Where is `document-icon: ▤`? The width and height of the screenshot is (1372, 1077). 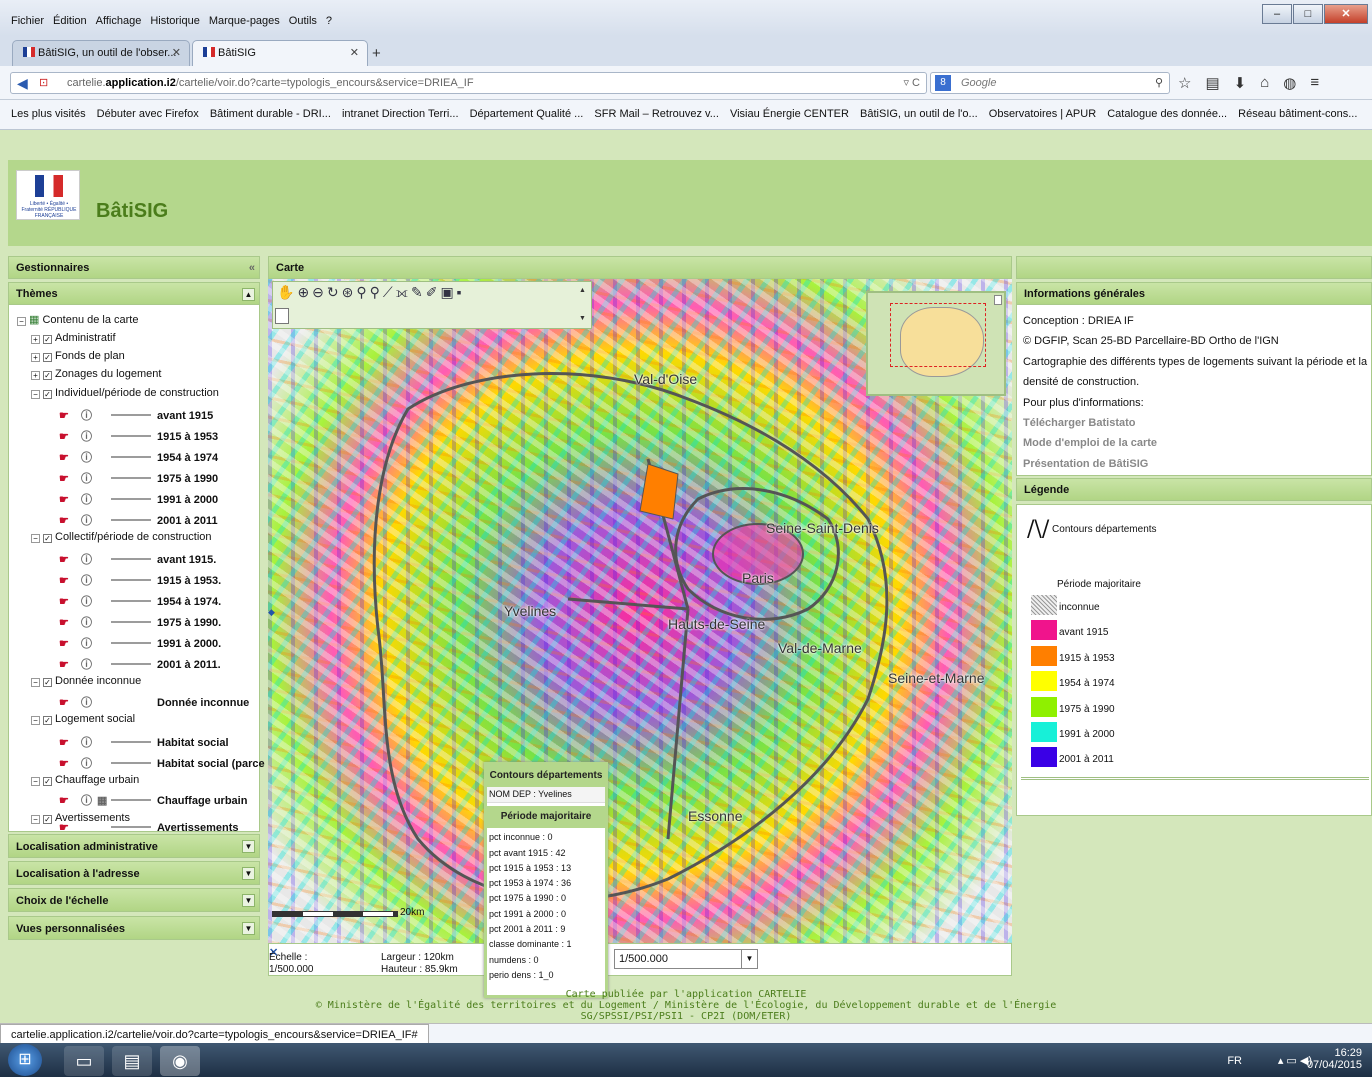 document-icon: ▤ is located at coordinates (132, 1061).